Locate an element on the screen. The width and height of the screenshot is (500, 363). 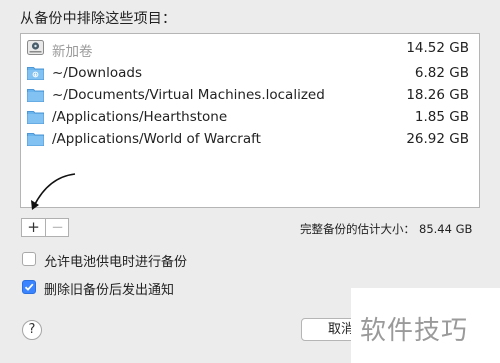
remove-button: − is located at coordinates (57, 227).